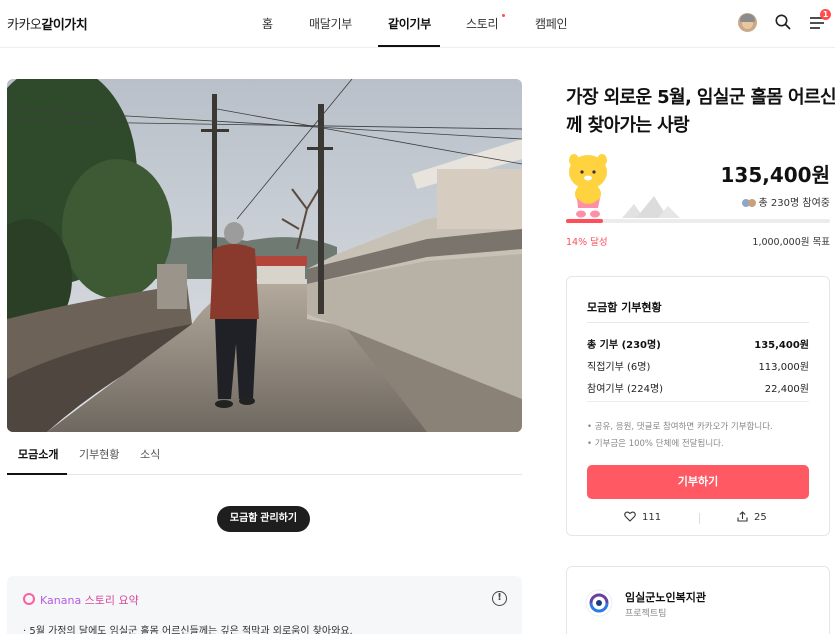 This screenshot has width=835, height=634. I want to click on nav-together: 같이기부, so click(409, 23).